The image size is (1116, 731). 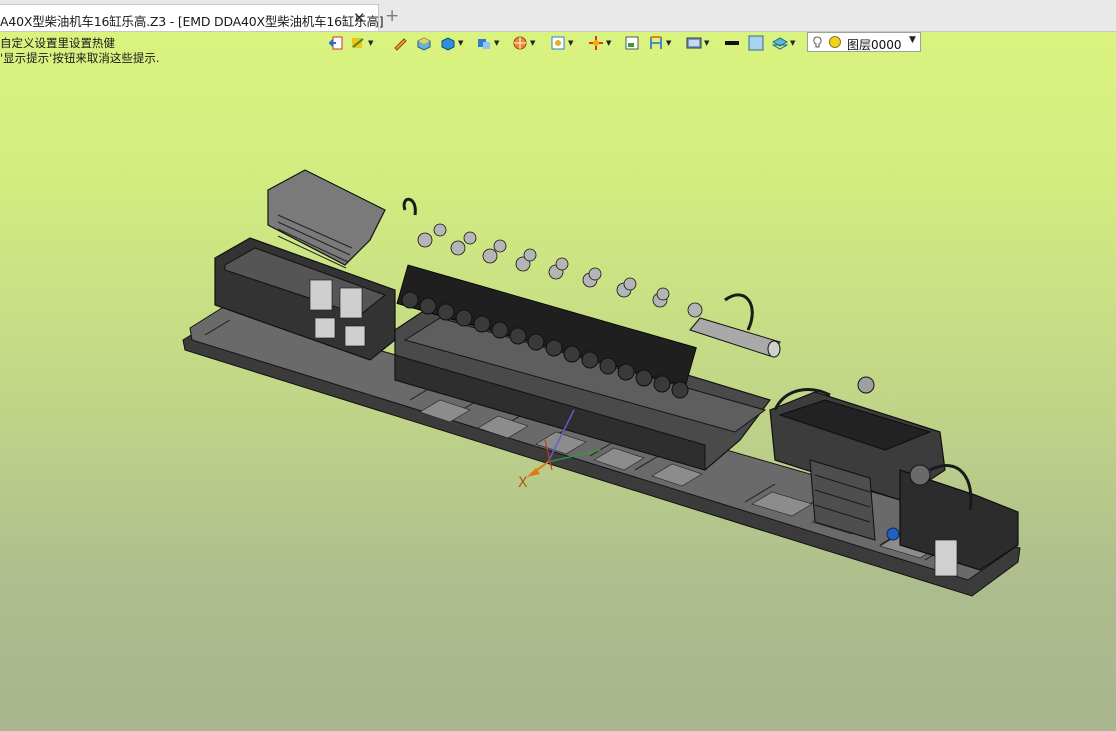 I want to click on box-icon, so click(x=424, y=44).